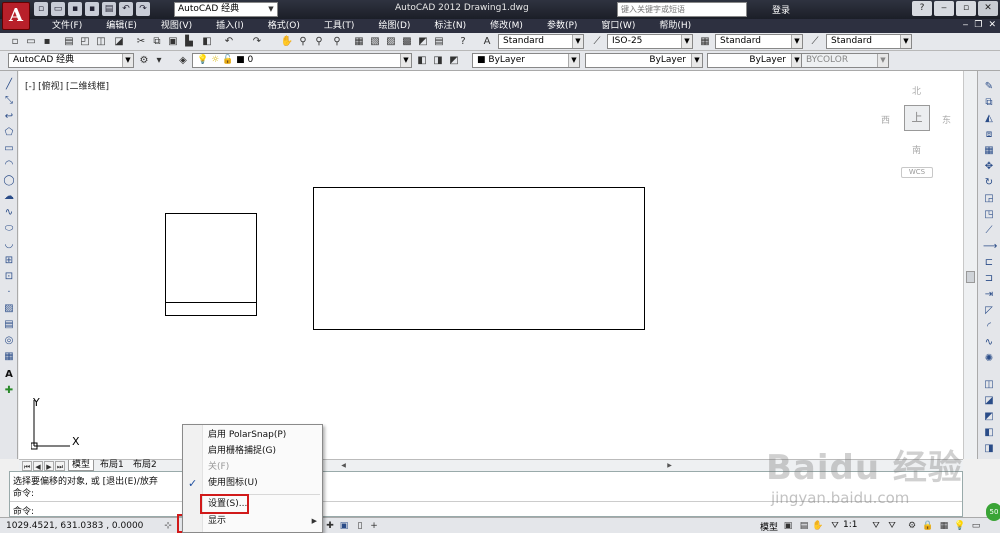 This screenshot has height=533, width=1000. I want to click on gradient-icon: ▤, so click(9, 325).